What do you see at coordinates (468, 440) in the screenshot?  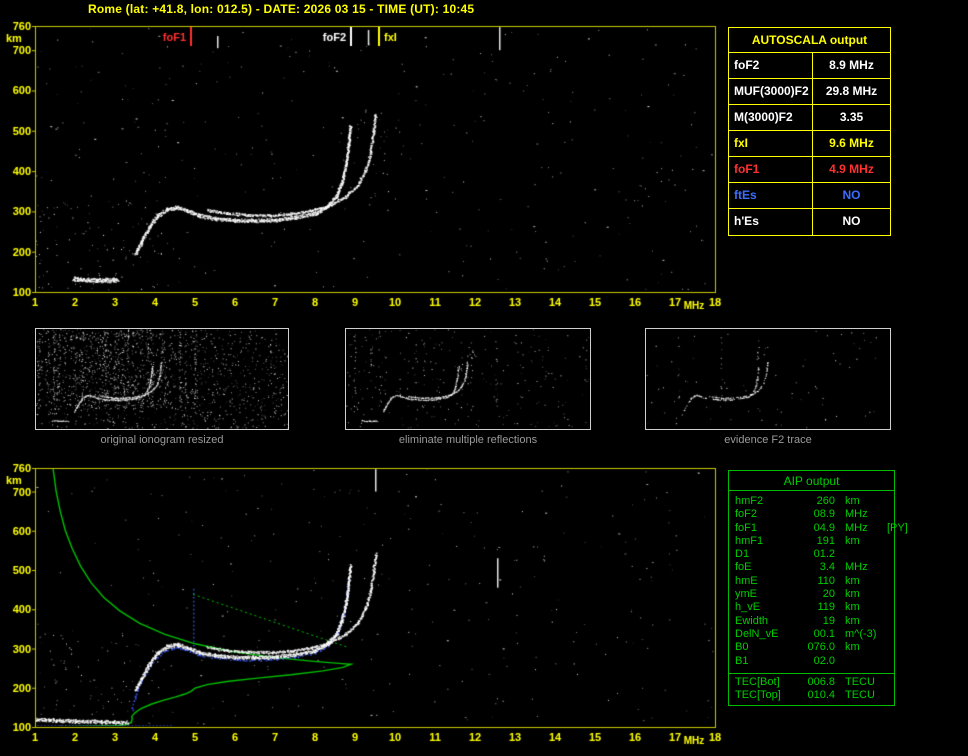 I see `thumbnail-caption-cleaned: eliminate multiple reflections` at bounding box center [468, 440].